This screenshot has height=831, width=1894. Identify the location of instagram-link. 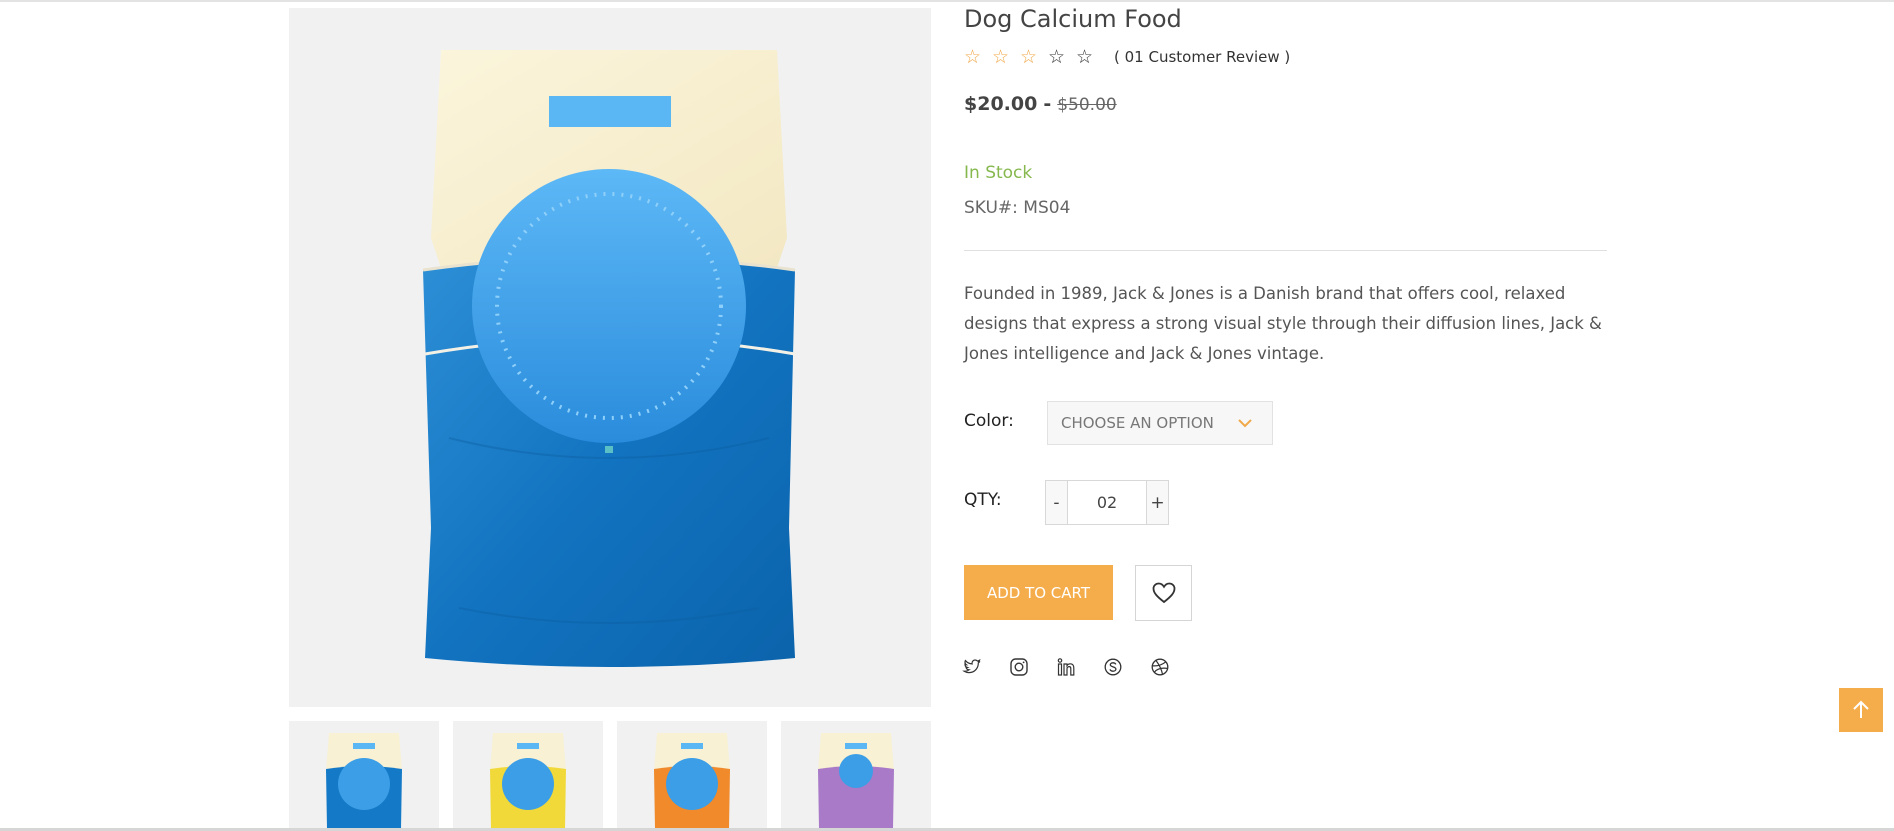
(1032, 667).